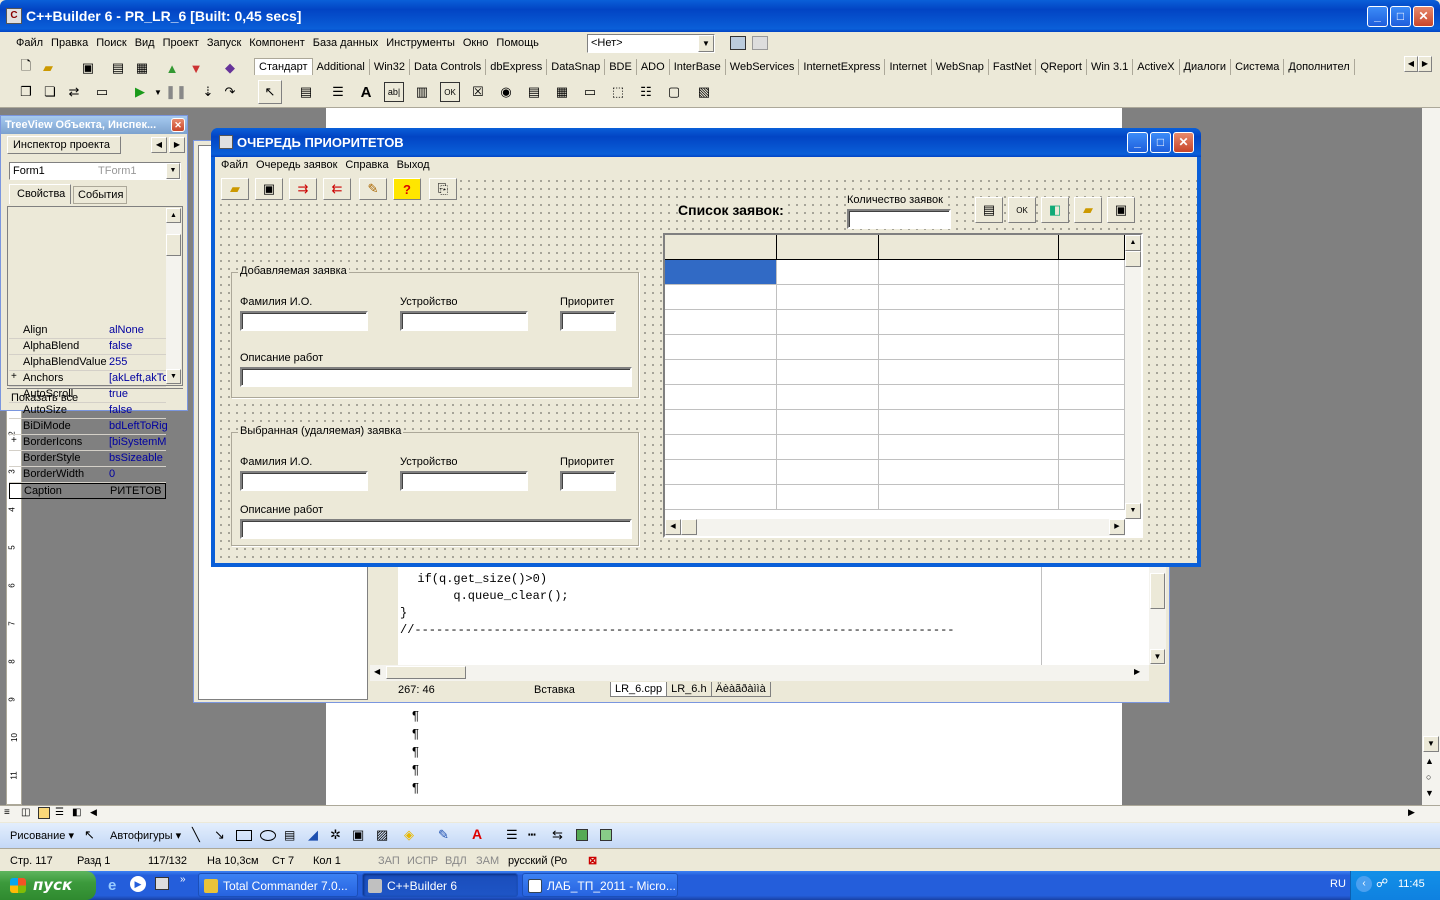  I want to click on property-row: AlphaBlendValue 255, so click(87, 363).